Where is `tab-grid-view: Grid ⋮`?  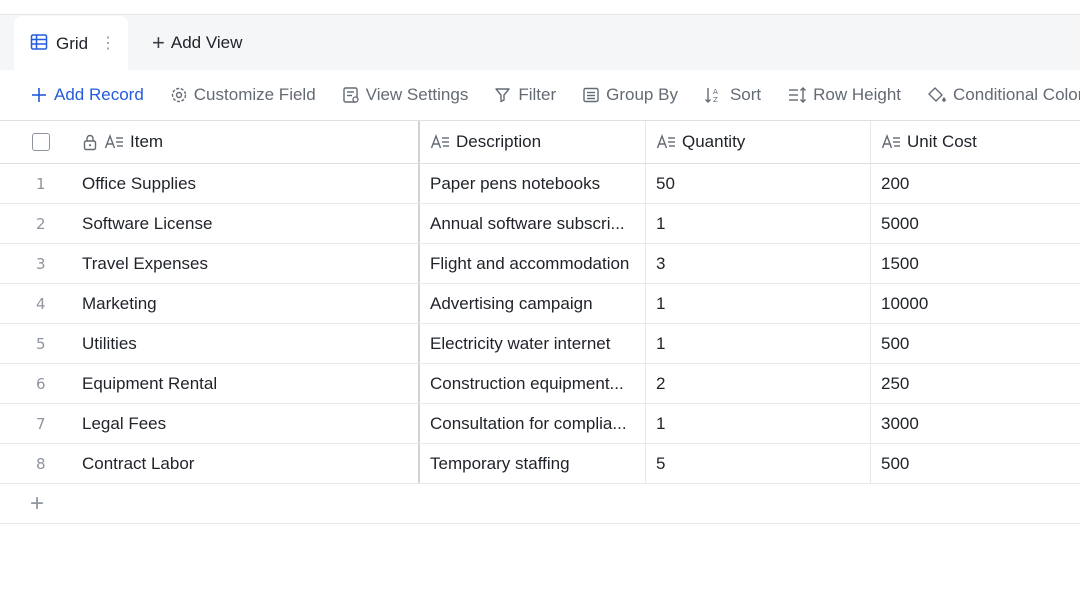
tab-grid-view: Grid ⋮ is located at coordinates (71, 44).